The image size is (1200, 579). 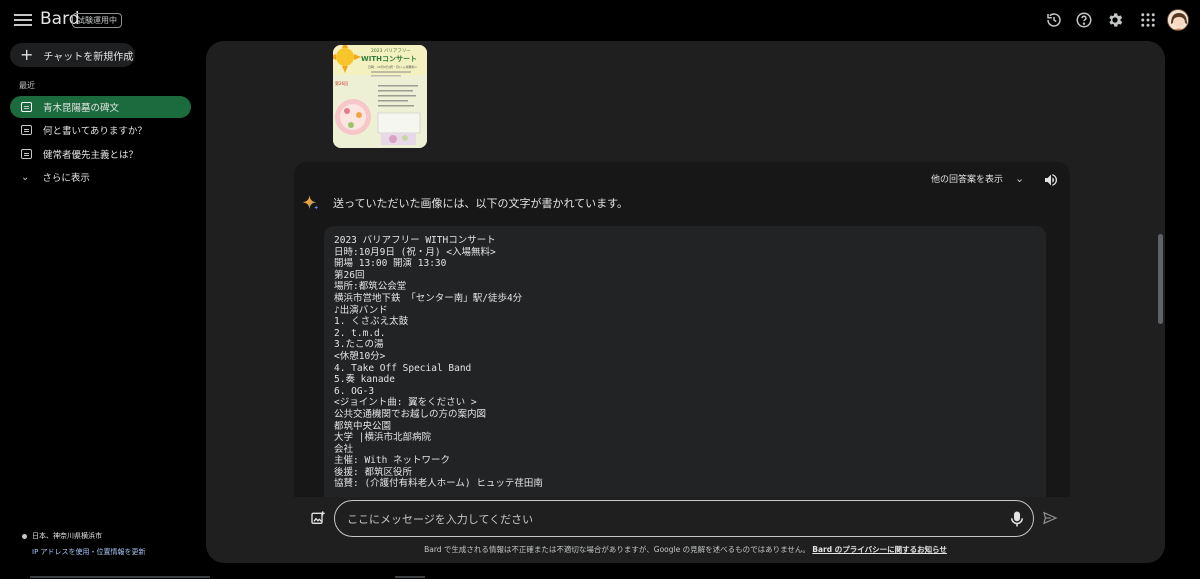 I want to click on code-line: 3.たこの湯, so click(x=359, y=345).